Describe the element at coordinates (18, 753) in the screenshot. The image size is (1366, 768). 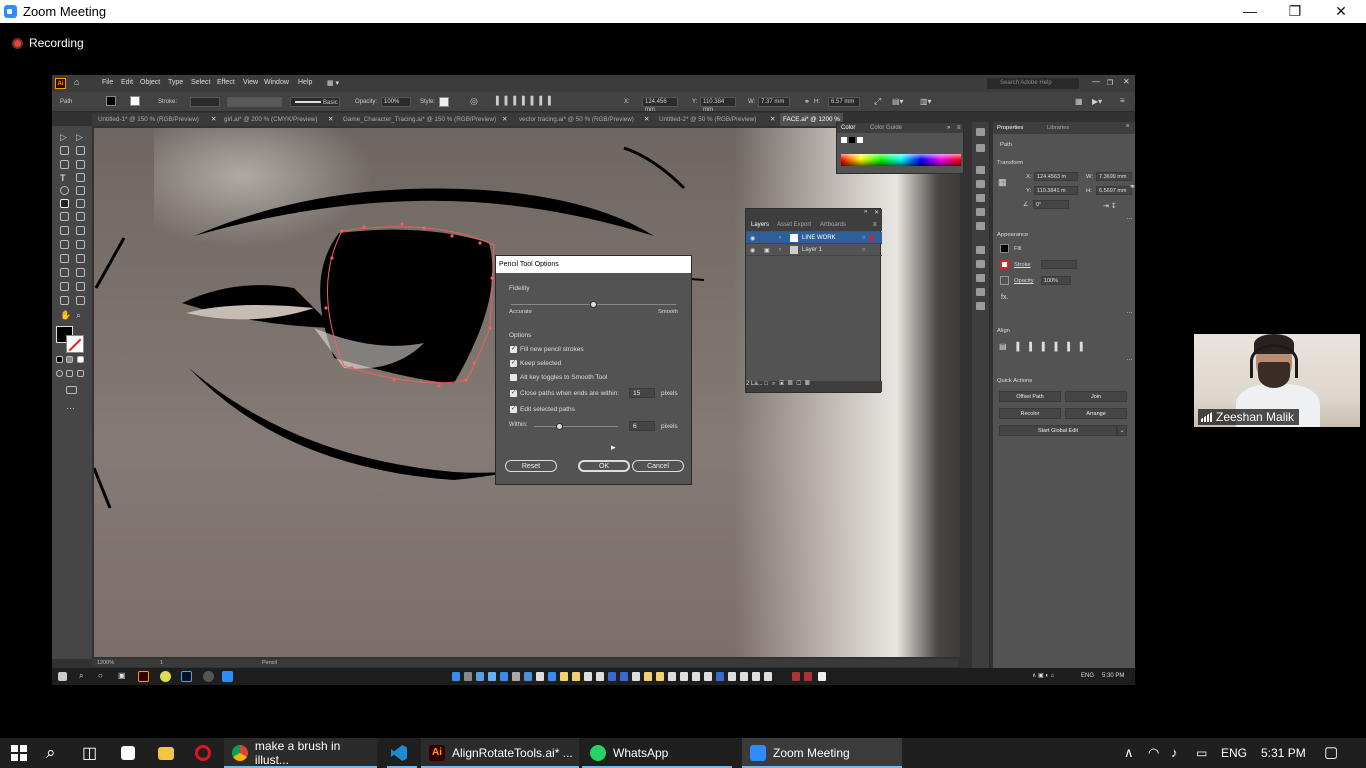
I see `windows-start-button` at that location.